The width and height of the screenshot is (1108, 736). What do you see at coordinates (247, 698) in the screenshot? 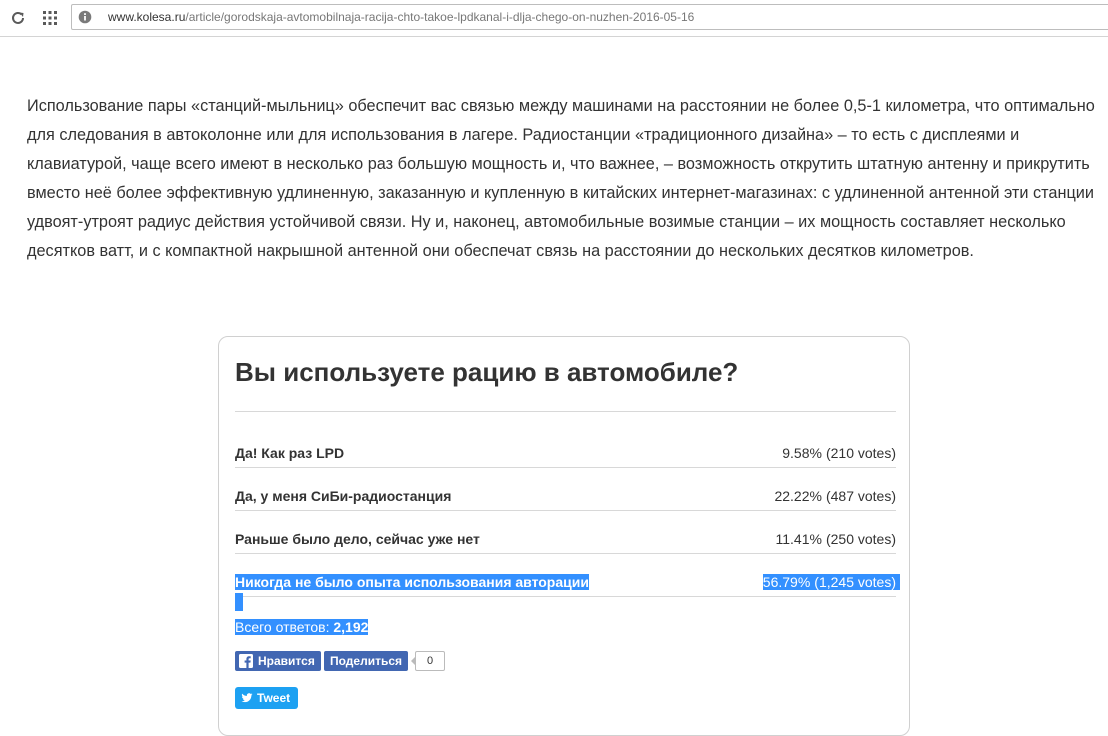
I see `twitter-icon` at bounding box center [247, 698].